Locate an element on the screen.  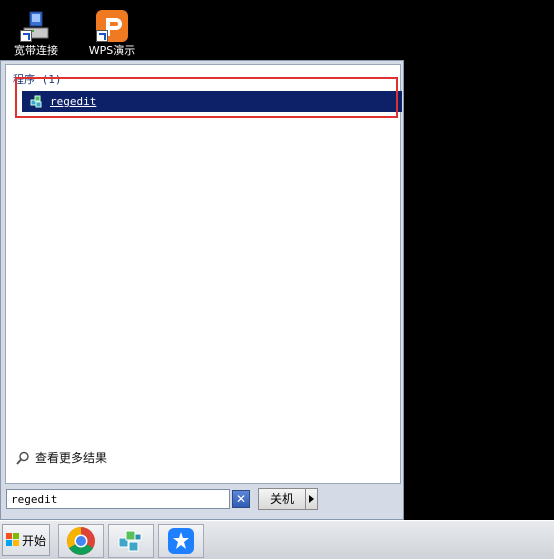
desktop-icon-label: 宽带连接 is located at coordinates (36, 50).